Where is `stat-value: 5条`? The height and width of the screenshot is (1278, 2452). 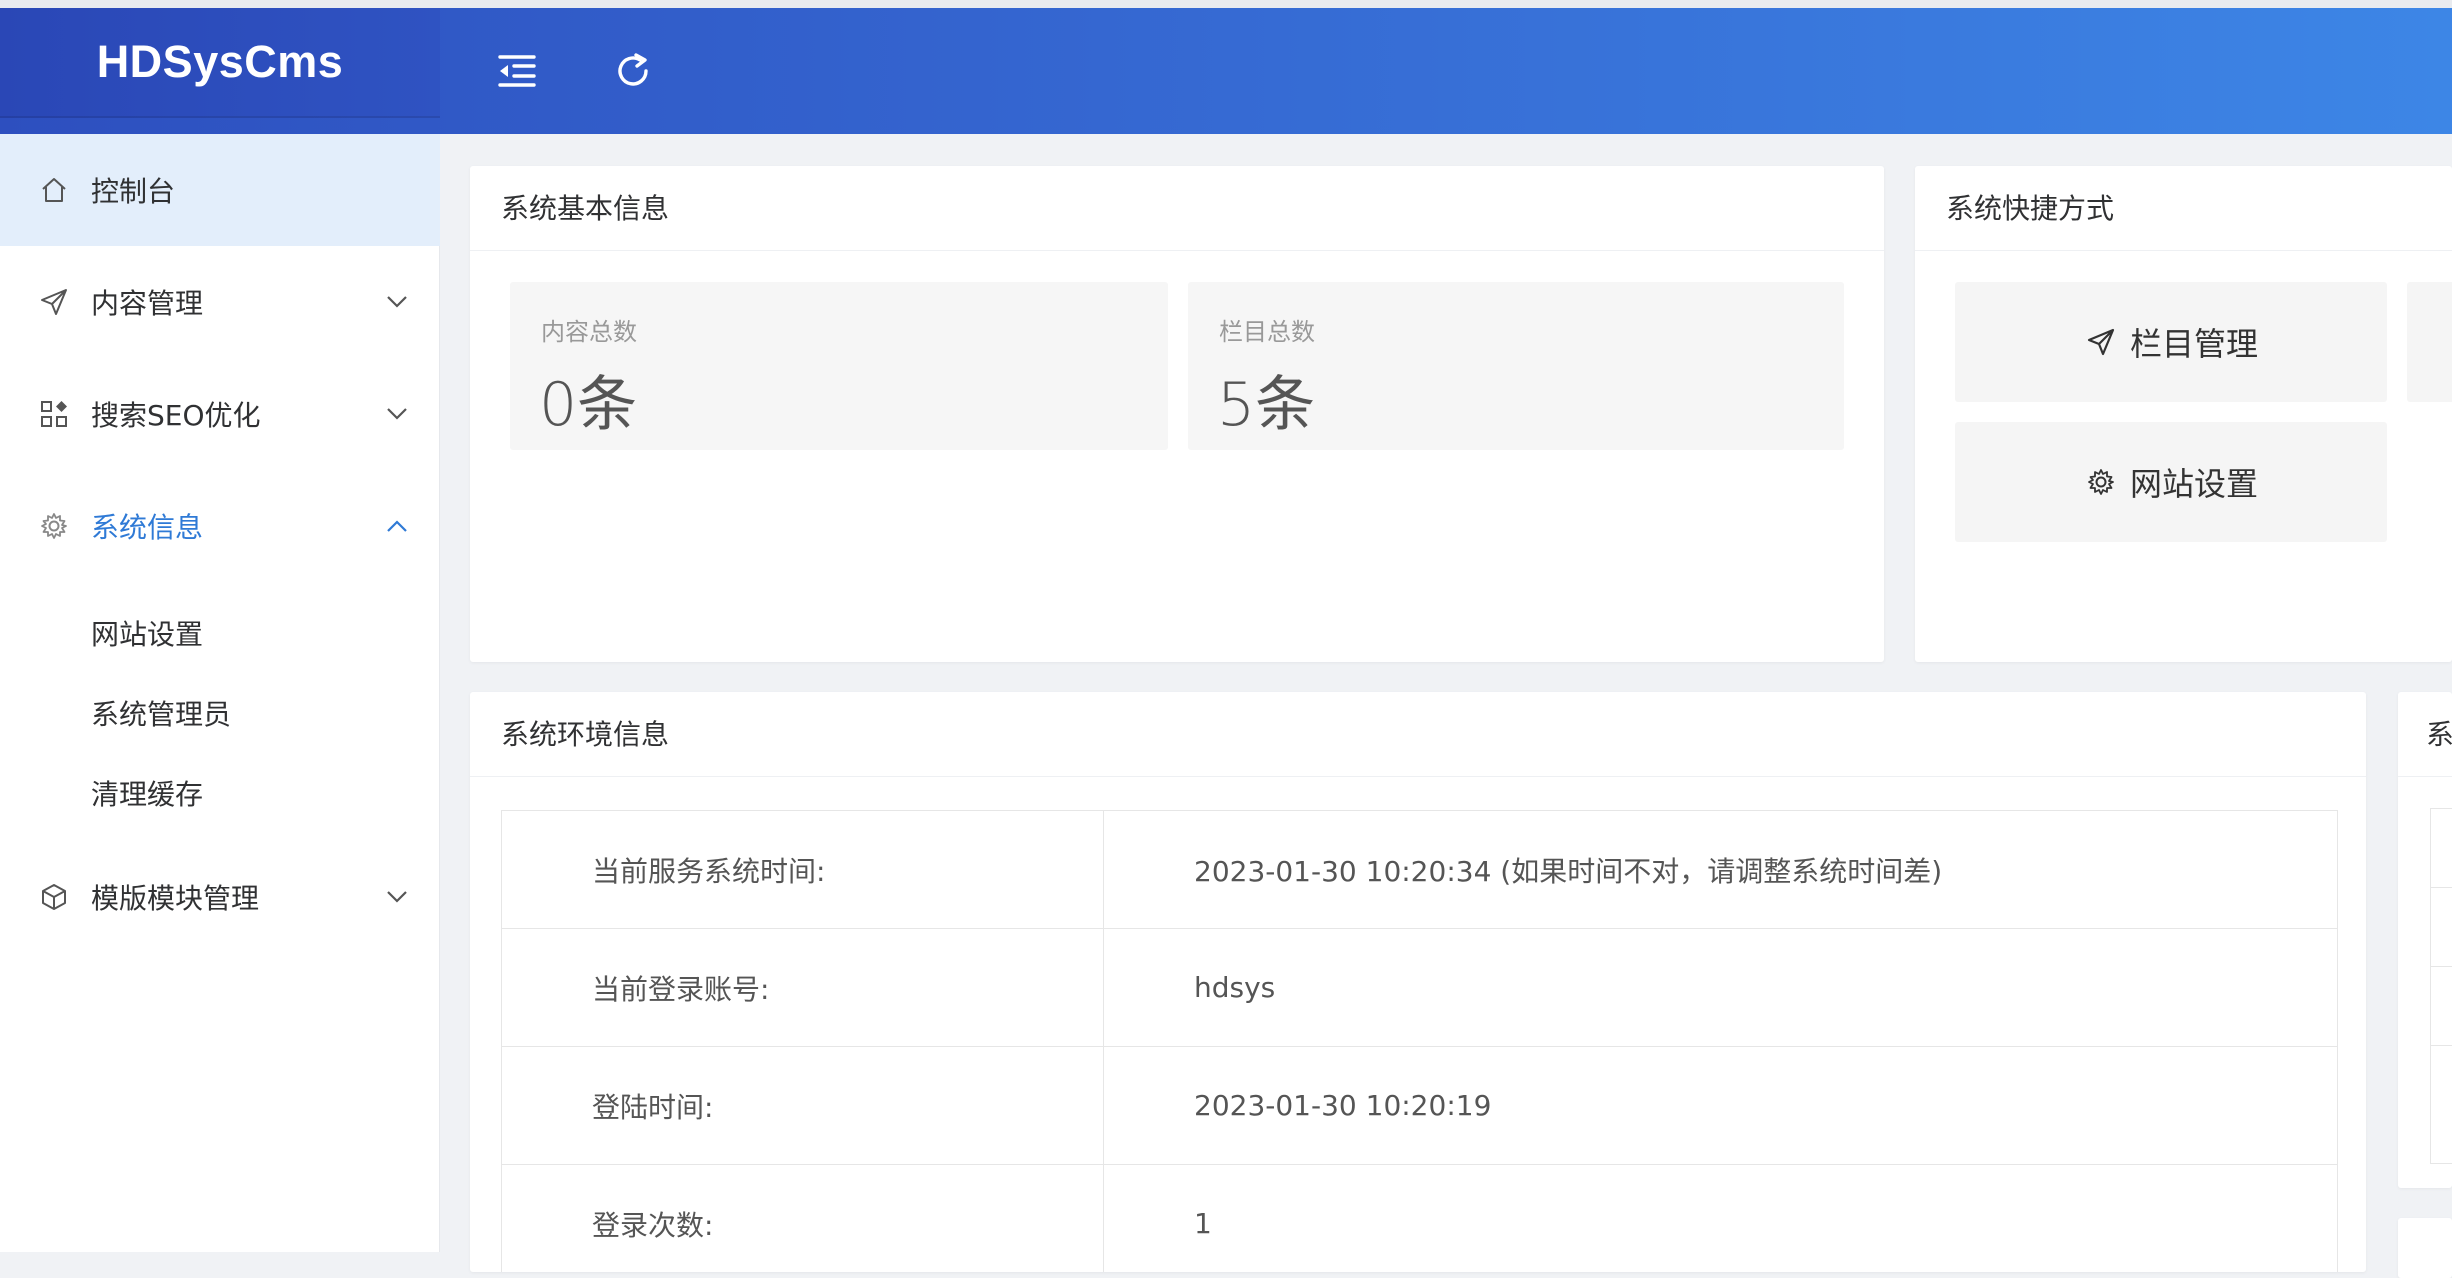
stat-value: 5条 is located at coordinates (1266, 405).